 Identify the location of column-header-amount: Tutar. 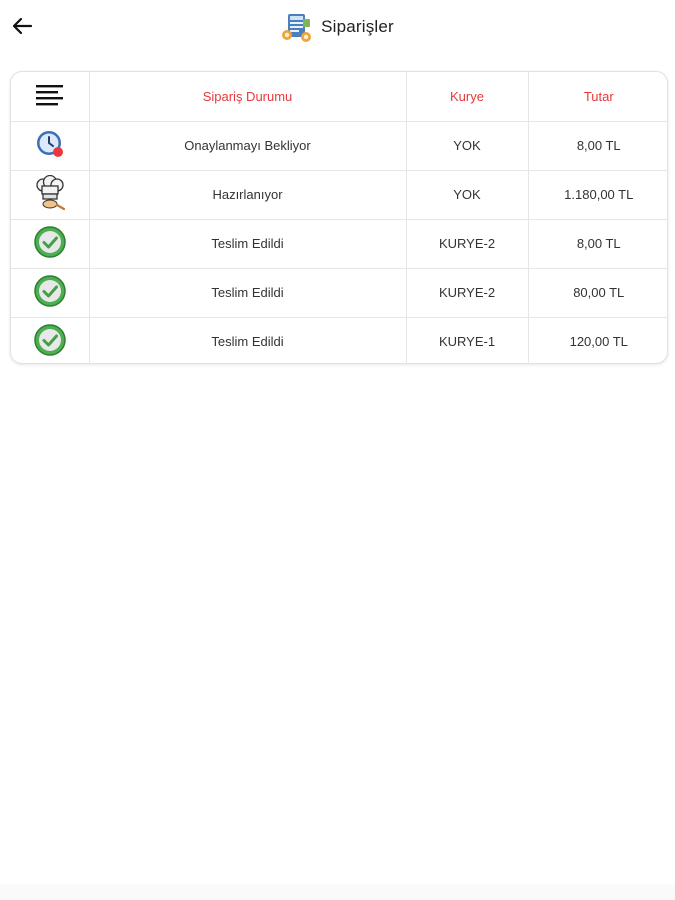
(597, 97).